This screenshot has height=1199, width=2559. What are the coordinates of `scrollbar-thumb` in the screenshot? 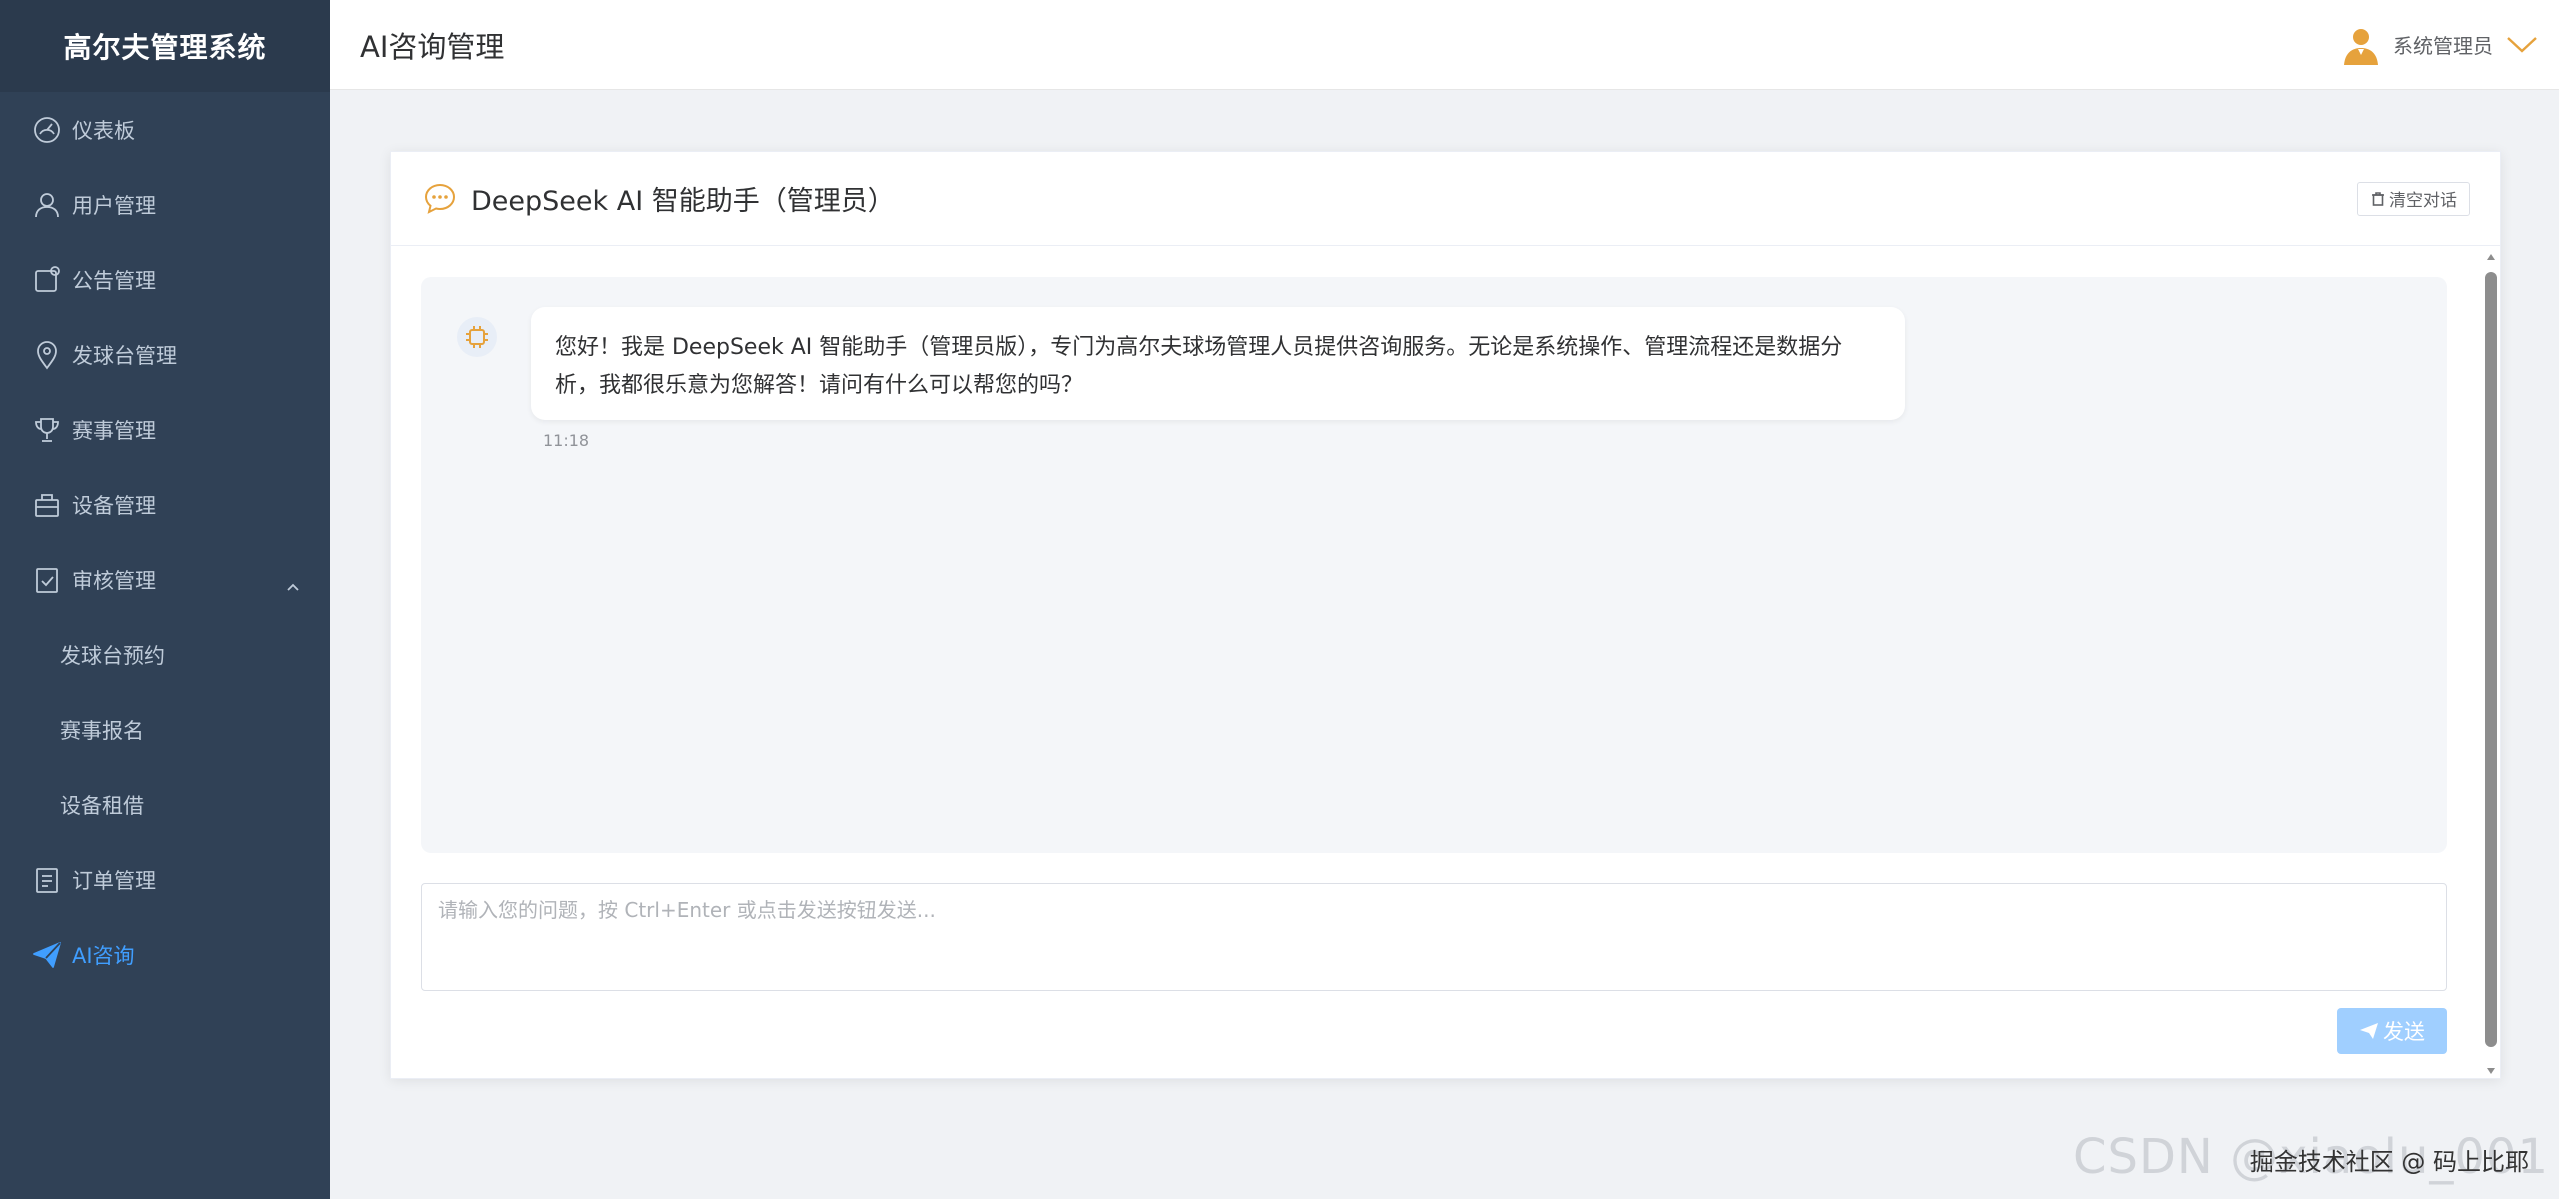 It's located at (2491, 659).